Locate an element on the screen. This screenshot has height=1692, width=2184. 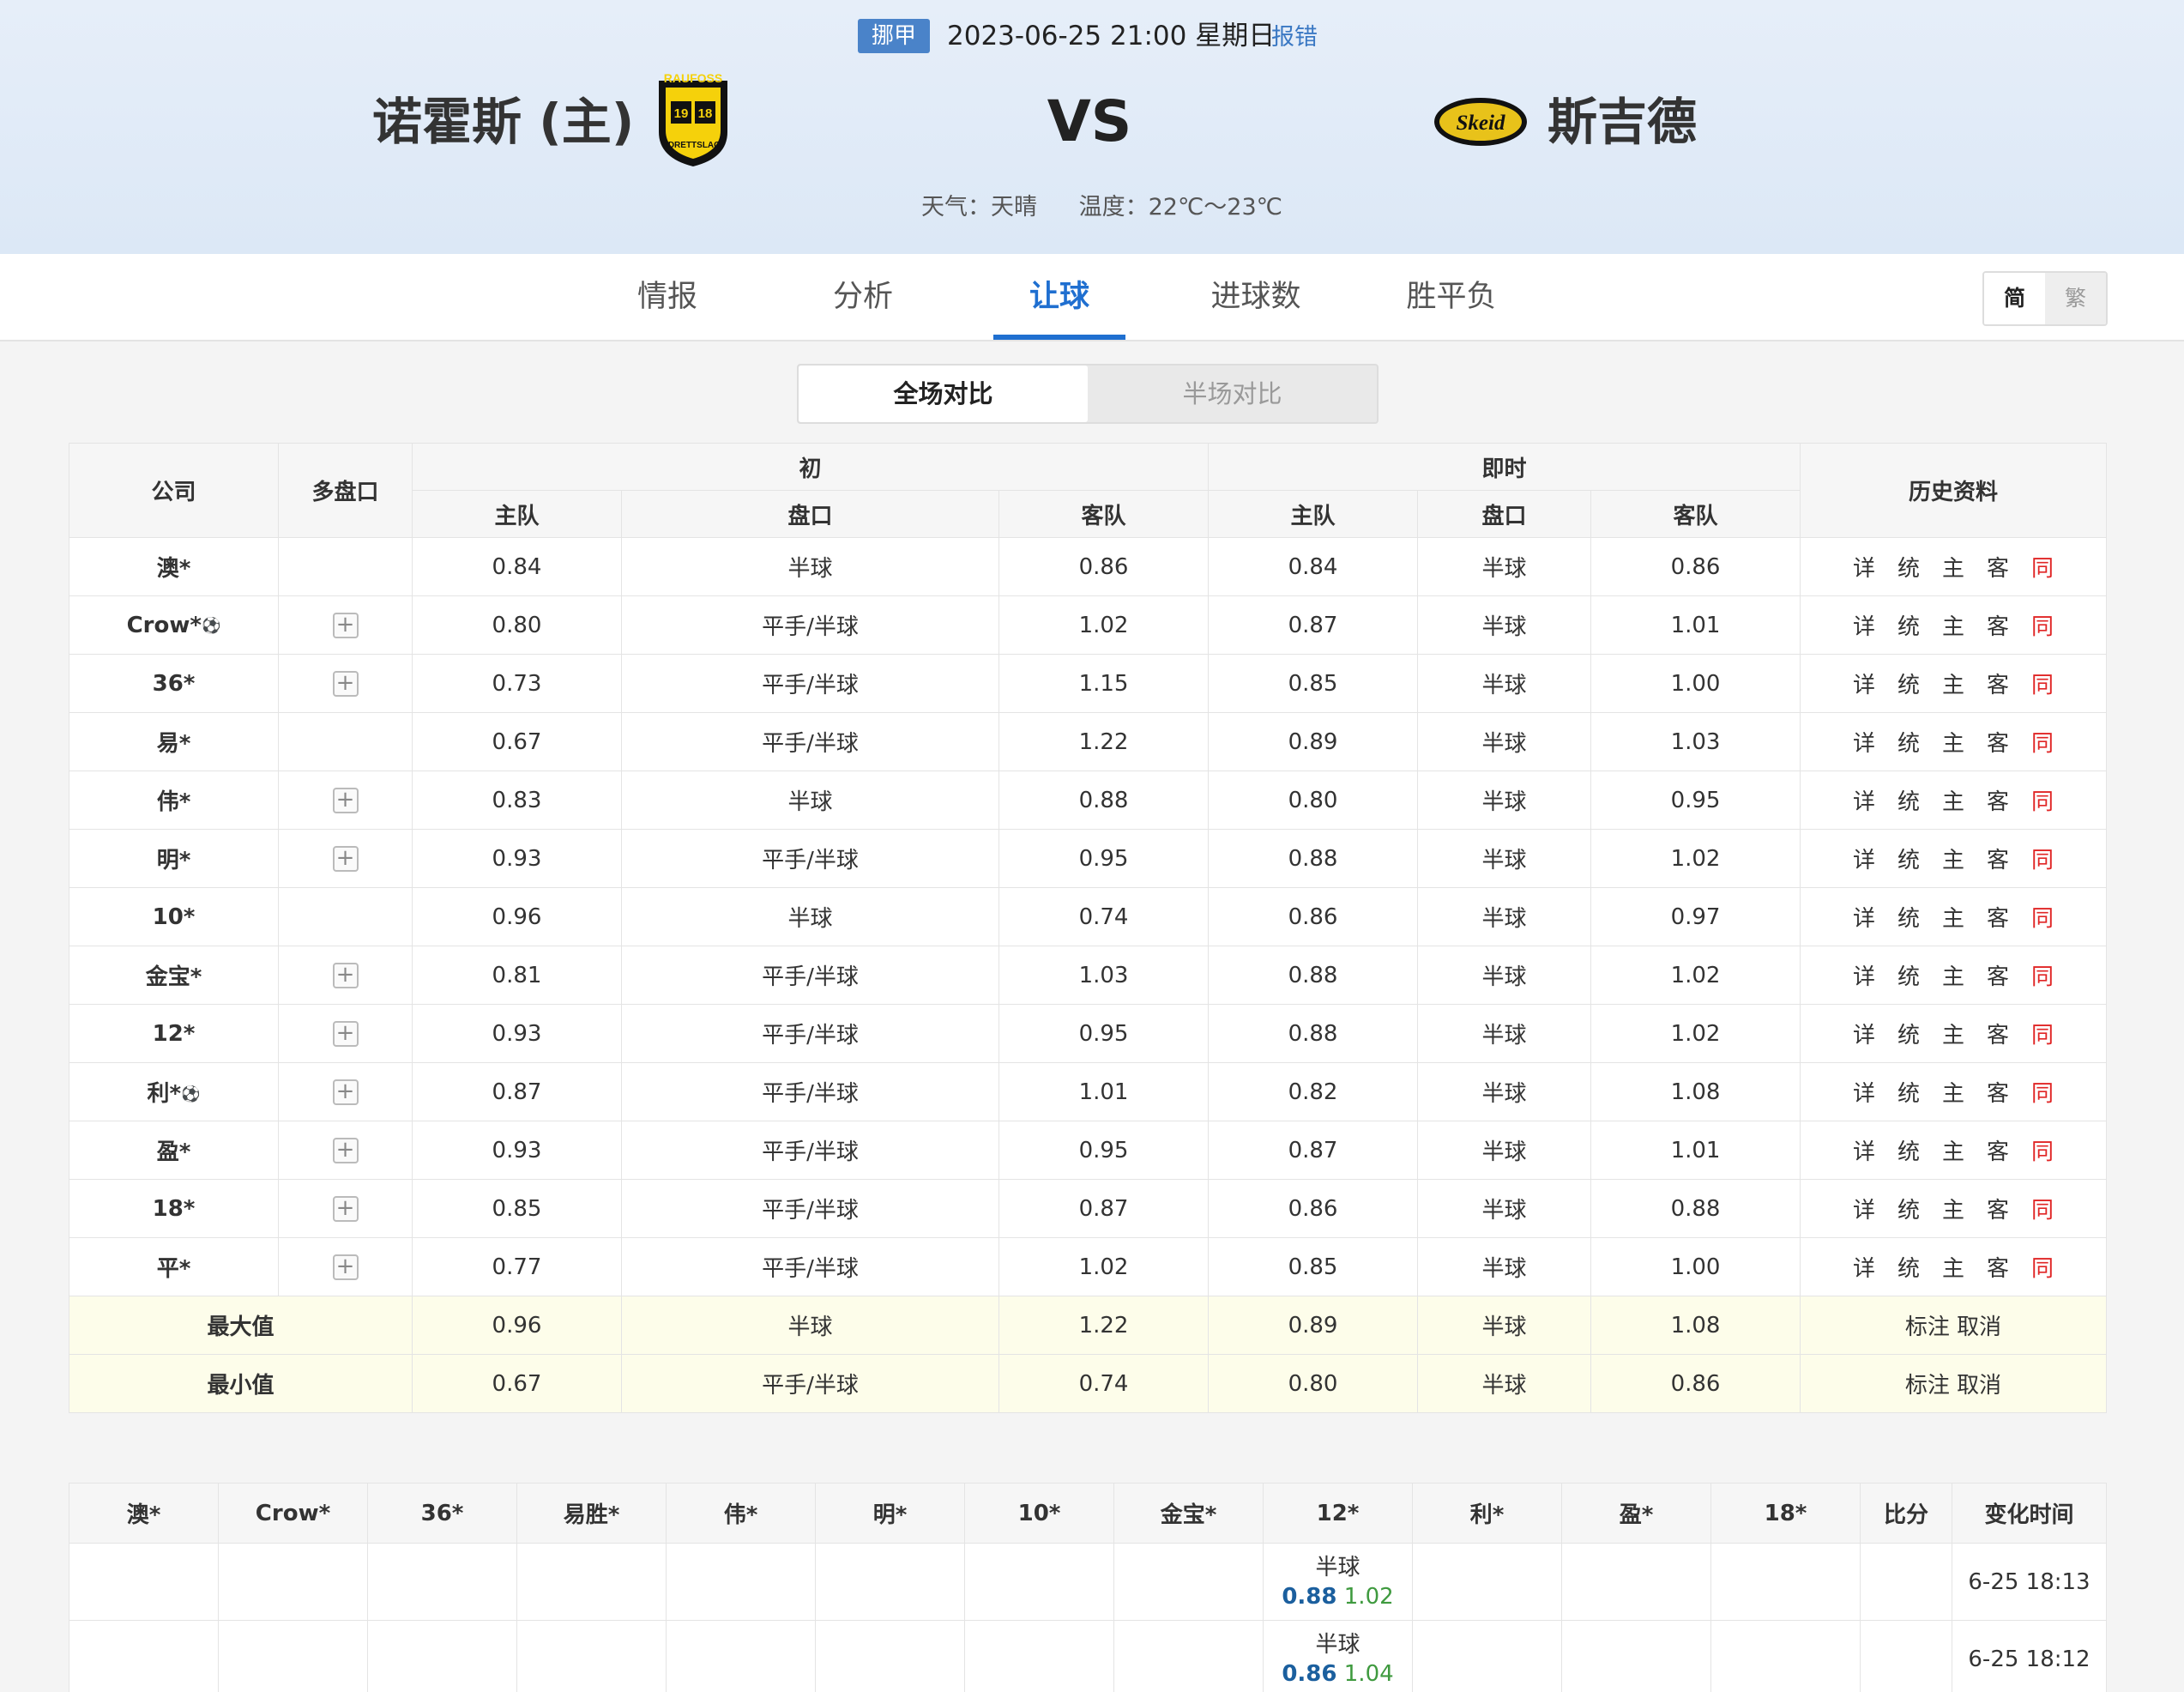
company-cell: 伟* is located at coordinates (174, 800).